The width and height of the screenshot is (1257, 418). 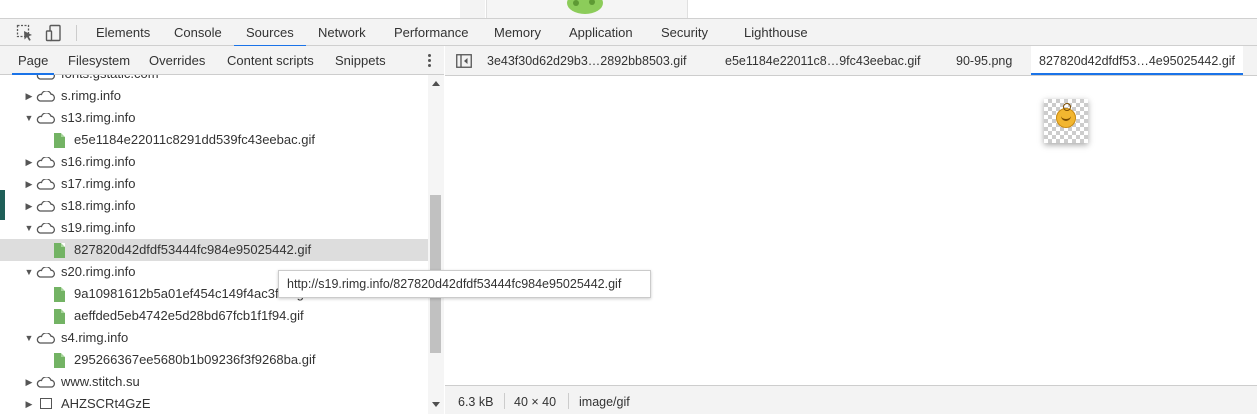 What do you see at coordinates (214, 228) in the screenshot?
I see `tree-item-domain: ▼ s19.rimg.info` at bounding box center [214, 228].